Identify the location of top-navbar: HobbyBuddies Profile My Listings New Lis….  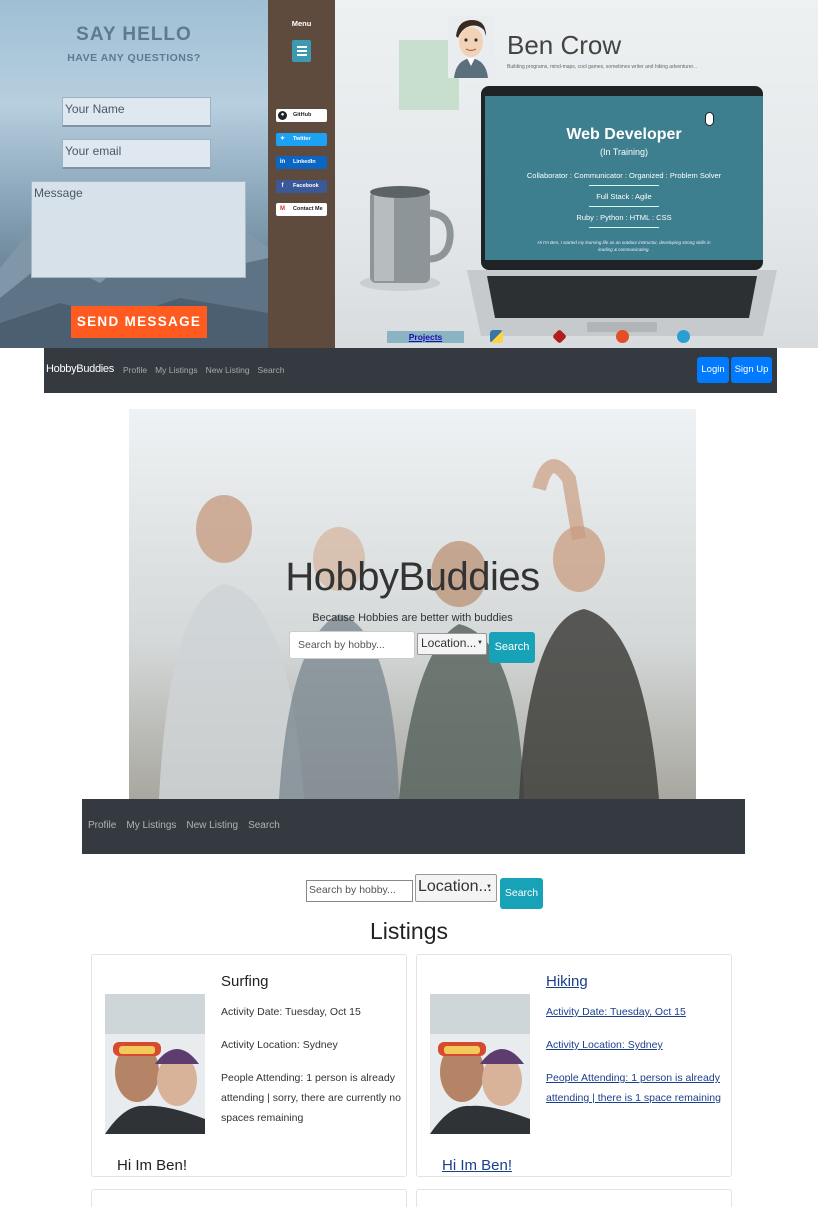
(410, 370).